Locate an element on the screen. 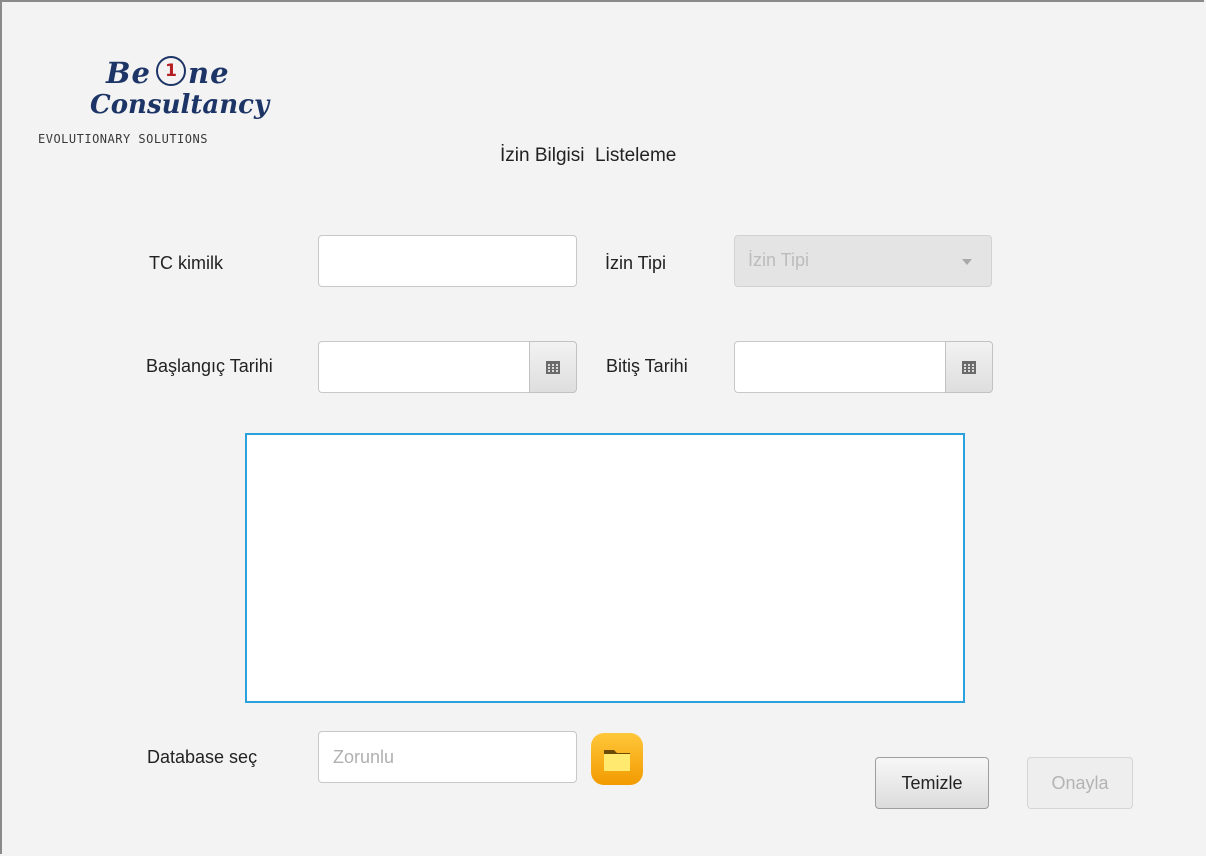 Image resolution: width=1206 pixels, height=856 pixels. bitis-tarihi-label: Bitiş Tarihi is located at coordinates (647, 366).